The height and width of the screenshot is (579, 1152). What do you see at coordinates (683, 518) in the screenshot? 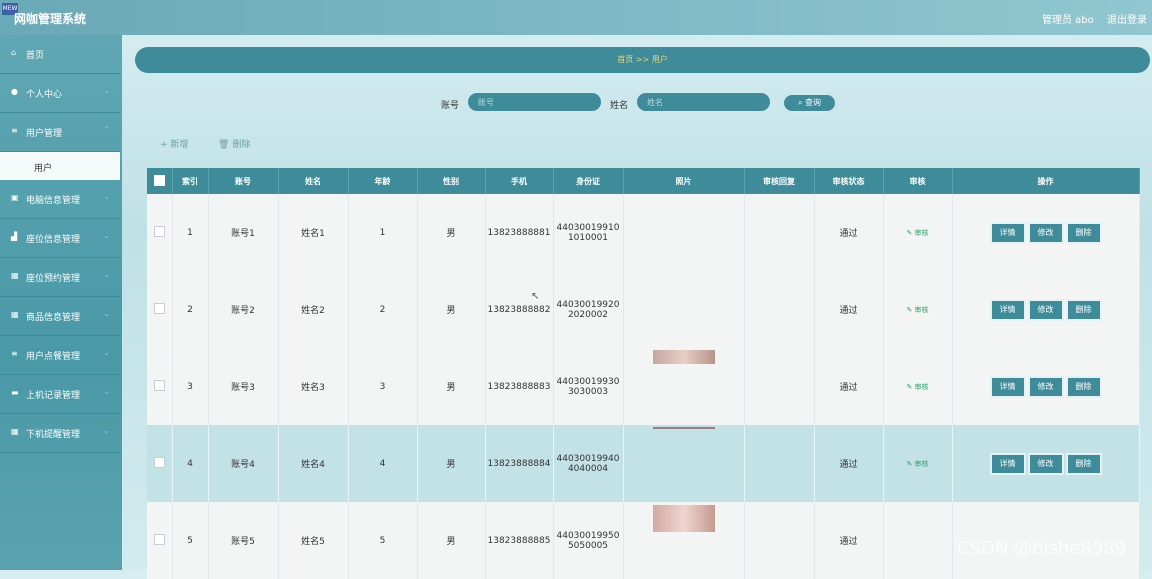
I see `user-photo` at bounding box center [683, 518].